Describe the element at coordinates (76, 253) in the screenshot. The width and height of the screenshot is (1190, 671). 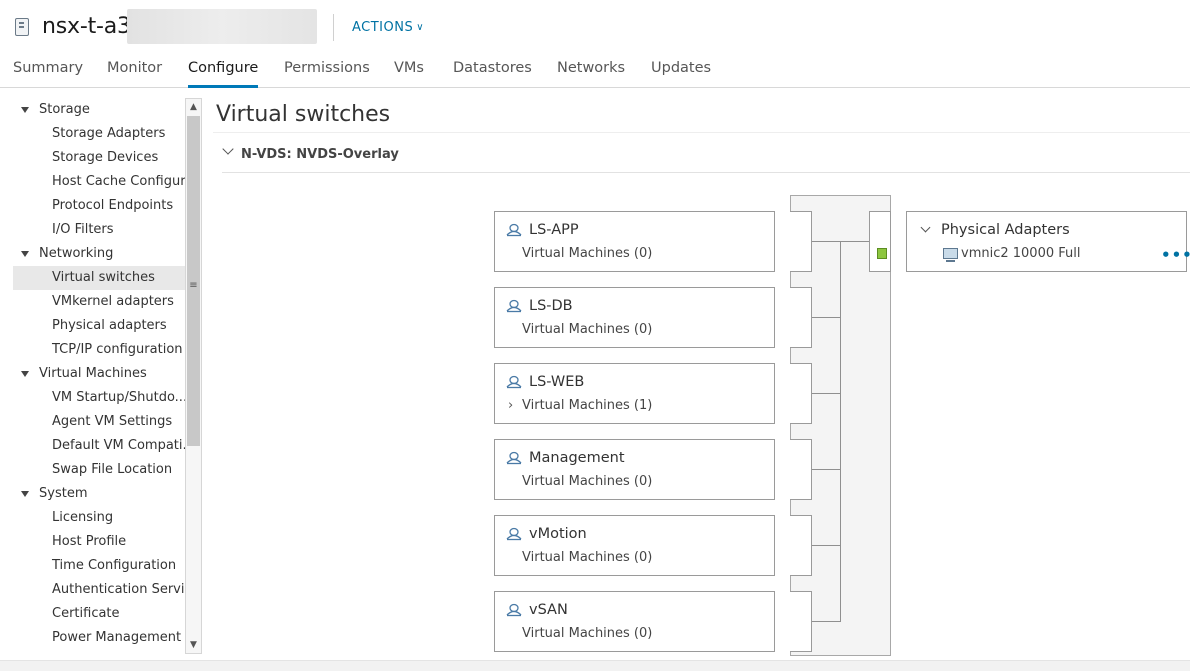
I see `nav-group-label: Networking` at that location.